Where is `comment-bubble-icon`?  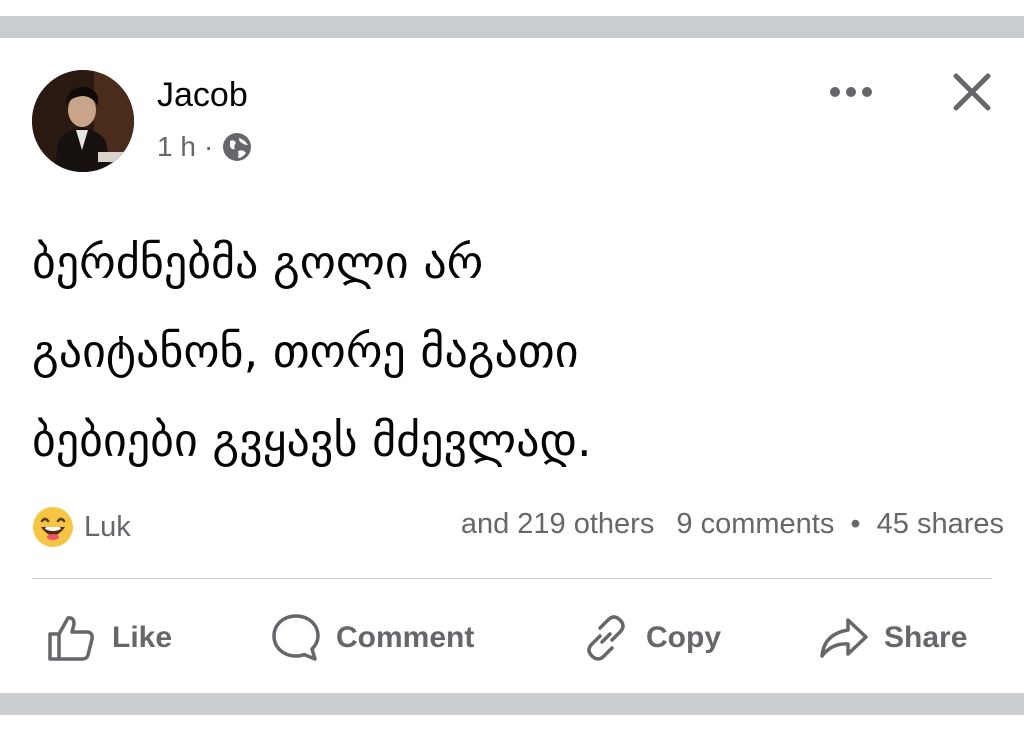 comment-bubble-icon is located at coordinates (296, 637).